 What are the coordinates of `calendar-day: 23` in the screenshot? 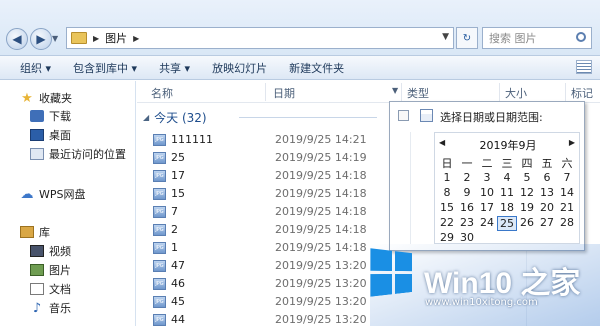 It's located at (467, 222).